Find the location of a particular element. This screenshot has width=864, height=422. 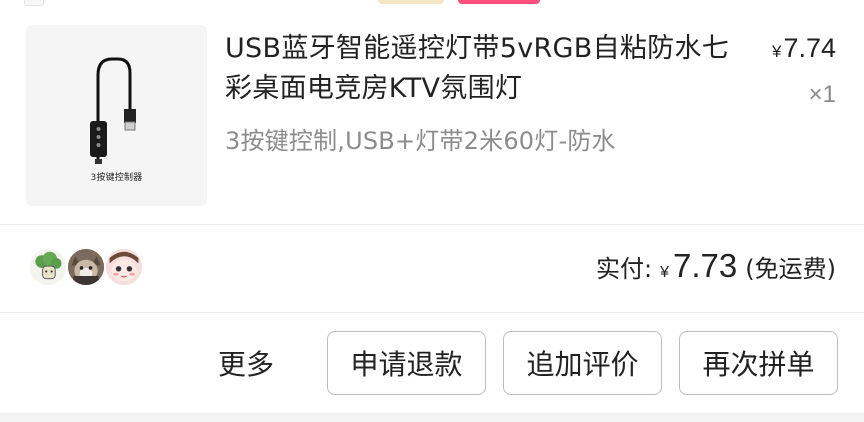

more-button: 更多 is located at coordinates (246, 363).